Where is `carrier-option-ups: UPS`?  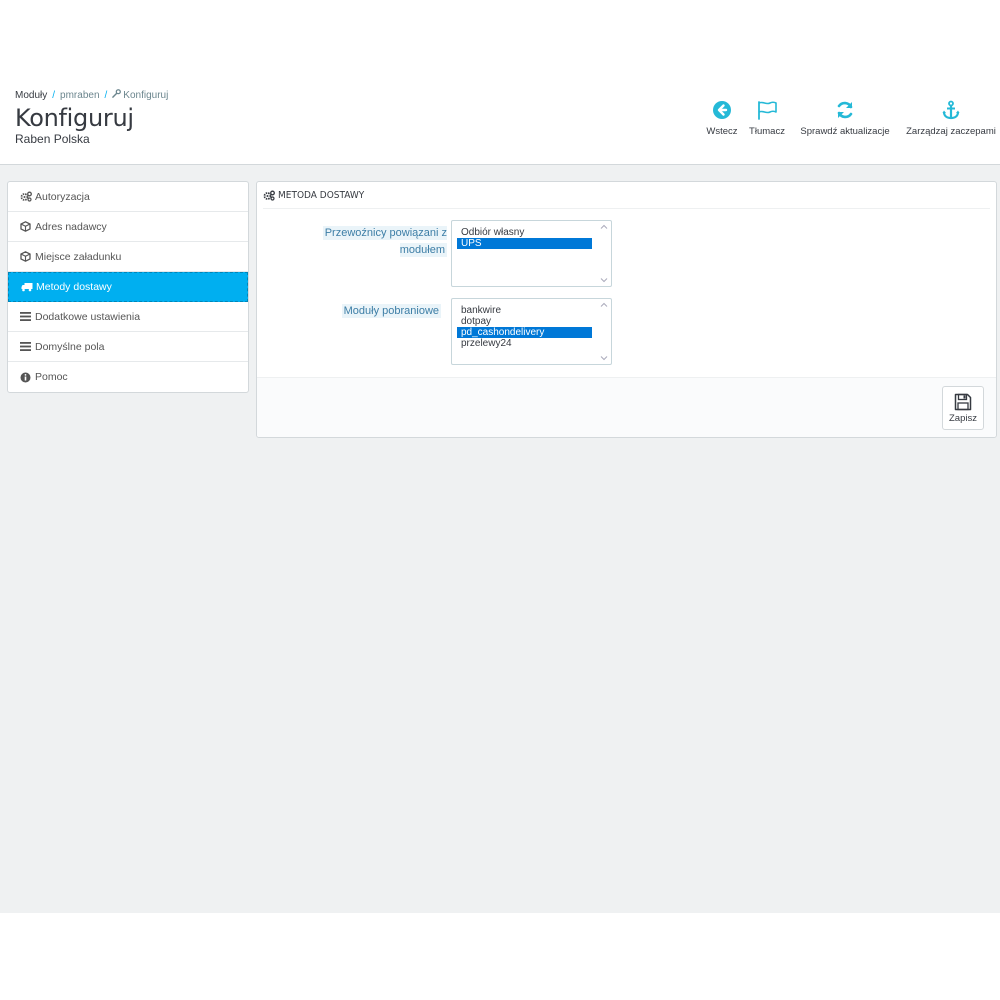 carrier-option-ups: UPS is located at coordinates (524, 243).